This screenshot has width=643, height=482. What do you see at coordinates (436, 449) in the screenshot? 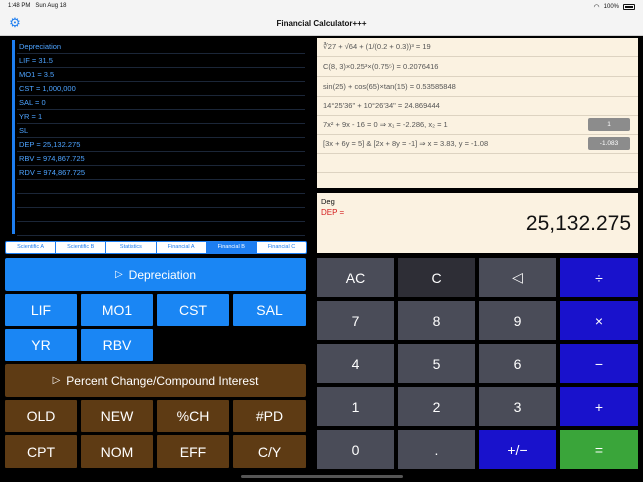
I see `decimal-key: .` at bounding box center [436, 449].